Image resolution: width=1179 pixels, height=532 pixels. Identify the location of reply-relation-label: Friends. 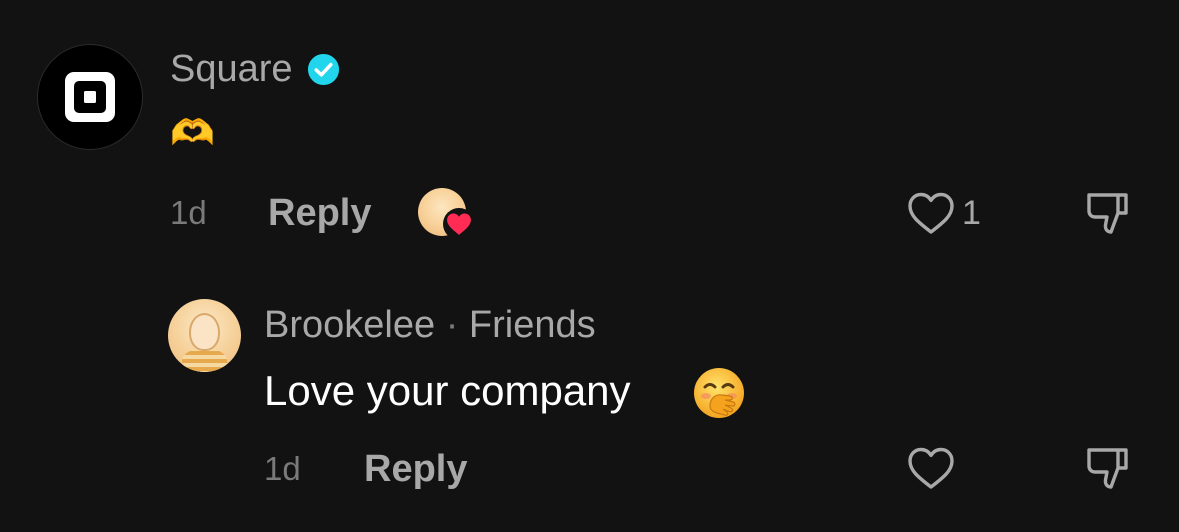
(532, 325).